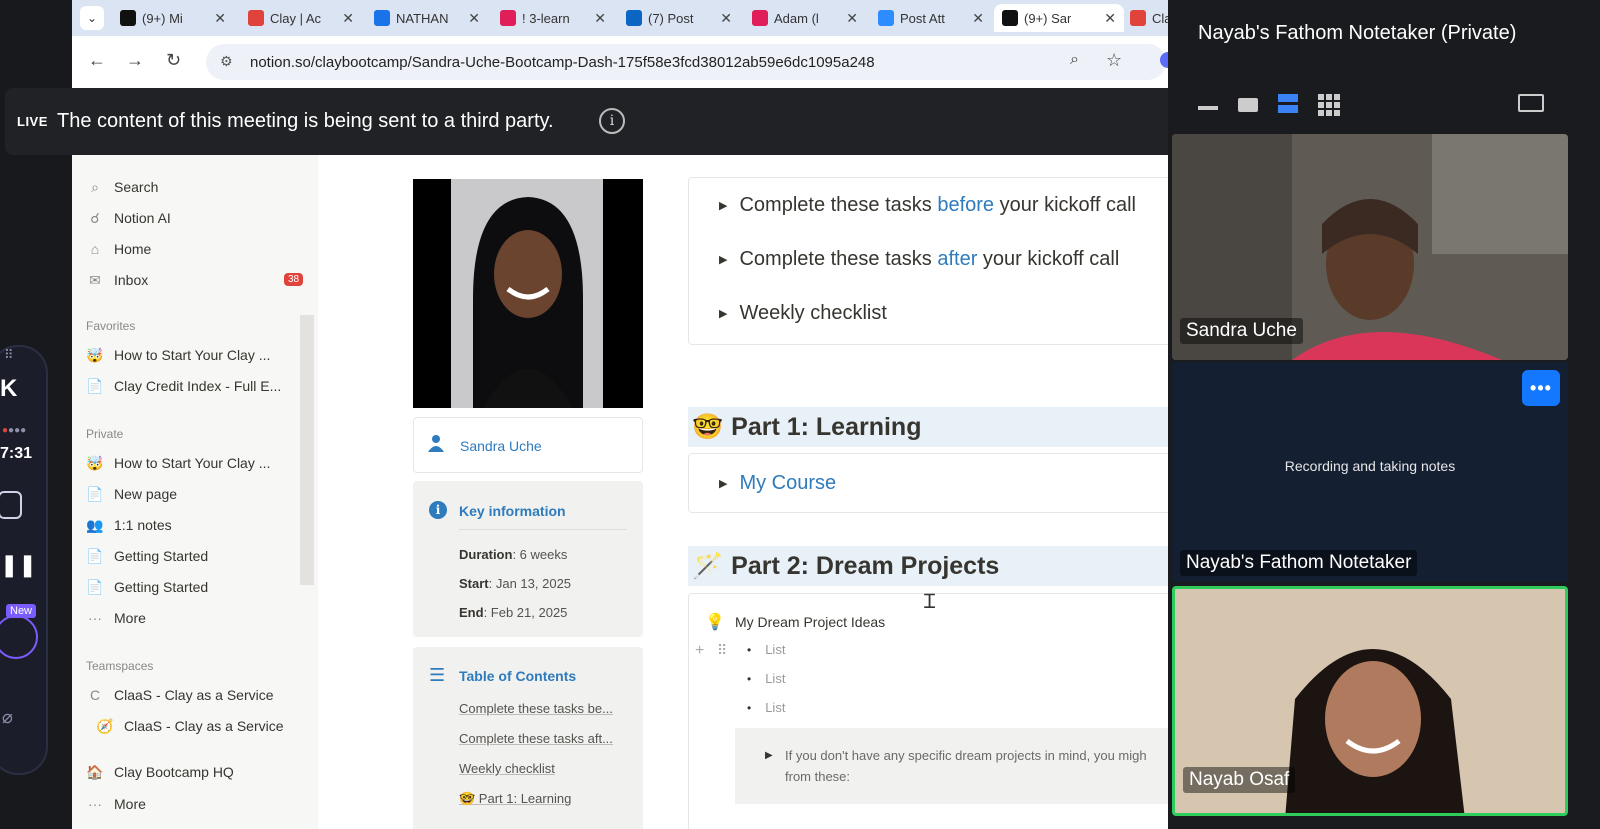  What do you see at coordinates (1059, 18) in the screenshot?
I see `browser-tab: (9+) Sar ✕` at bounding box center [1059, 18].